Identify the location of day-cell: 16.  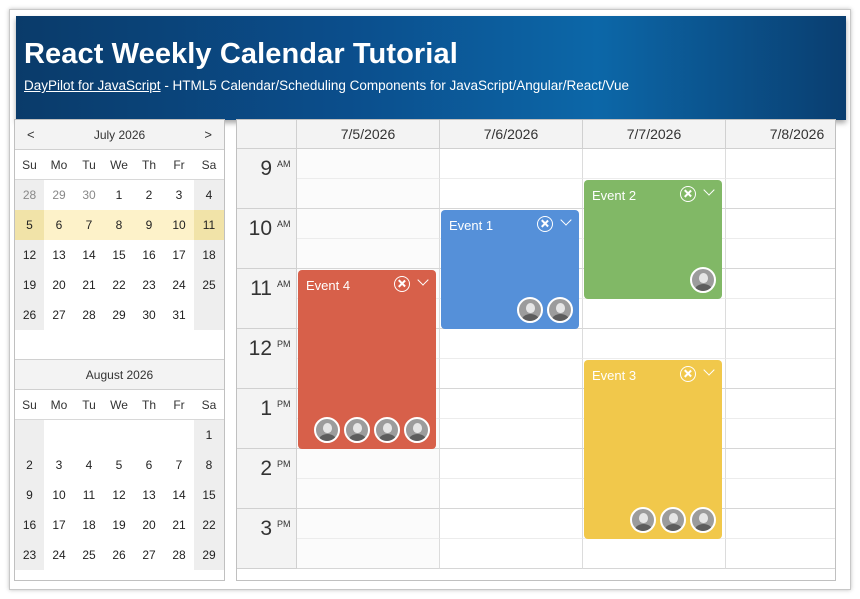
(149, 255).